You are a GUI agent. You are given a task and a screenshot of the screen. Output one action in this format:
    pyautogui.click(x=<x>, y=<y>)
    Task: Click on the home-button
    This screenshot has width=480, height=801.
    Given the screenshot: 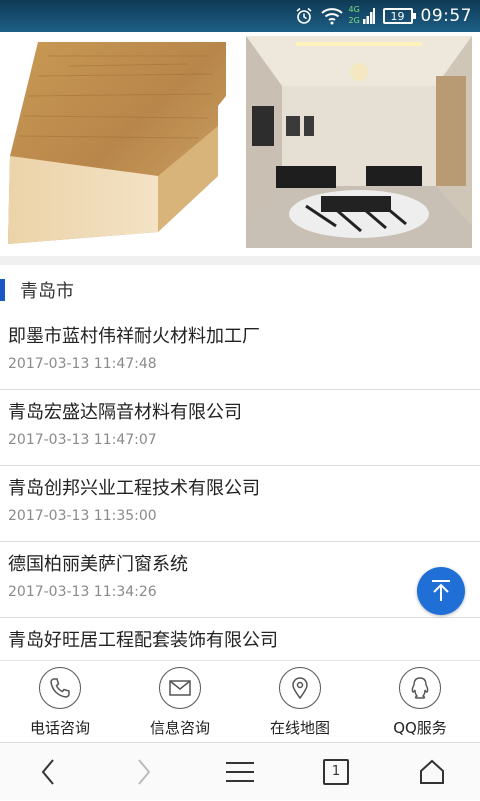 What is the action you would take?
    pyautogui.click(x=432, y=772)
    